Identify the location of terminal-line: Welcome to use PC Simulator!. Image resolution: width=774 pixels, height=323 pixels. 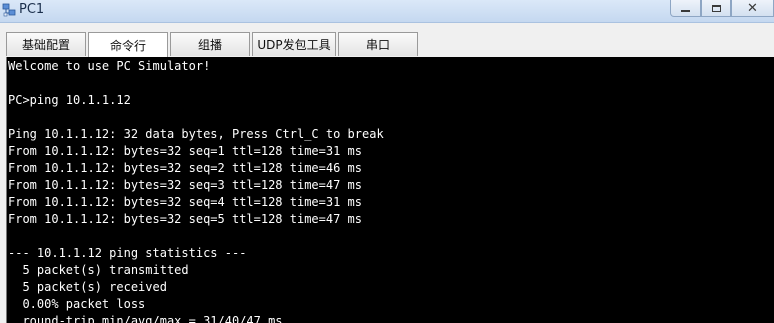
(109, 66).